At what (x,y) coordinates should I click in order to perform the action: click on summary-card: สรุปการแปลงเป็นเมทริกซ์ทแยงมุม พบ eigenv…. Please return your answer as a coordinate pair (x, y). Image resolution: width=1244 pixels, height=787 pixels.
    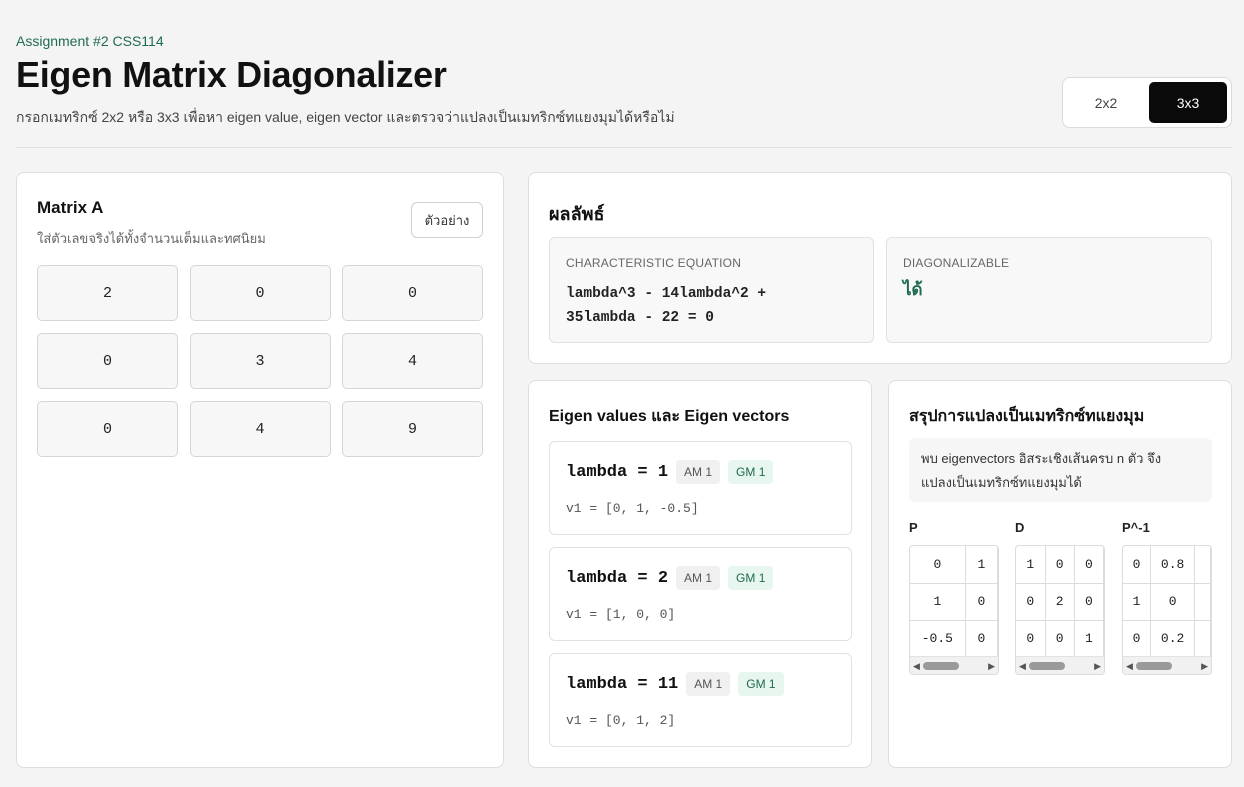
    Looking at the image, I should click on (1060, 574).